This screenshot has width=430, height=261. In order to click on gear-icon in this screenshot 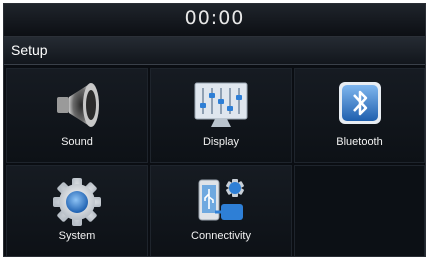, I will do `click(77, 202)`.